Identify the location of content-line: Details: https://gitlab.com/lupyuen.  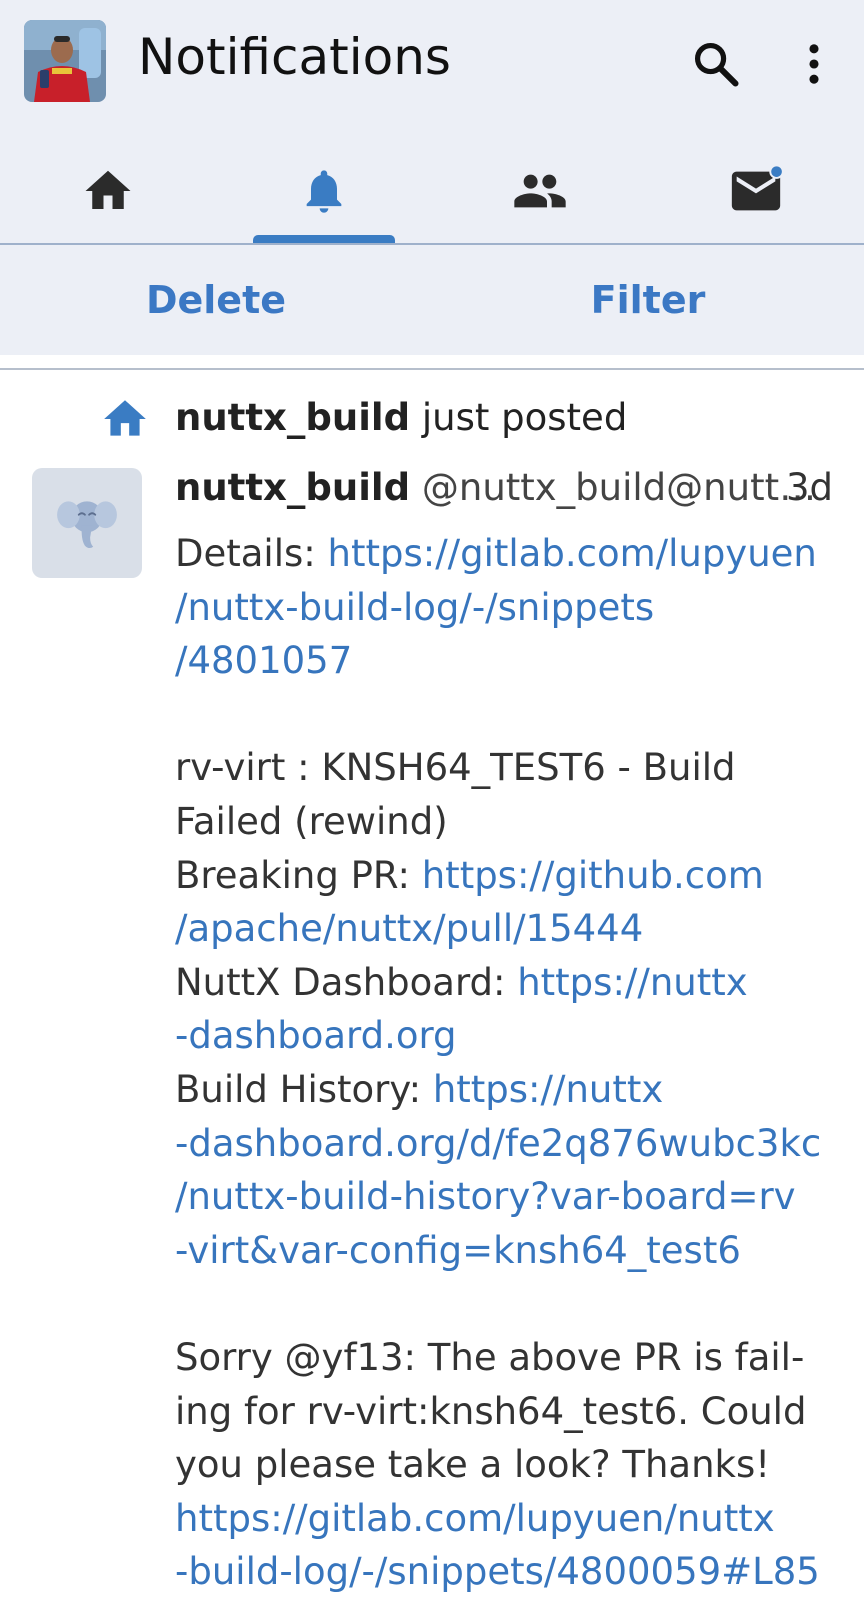
(510, 554).